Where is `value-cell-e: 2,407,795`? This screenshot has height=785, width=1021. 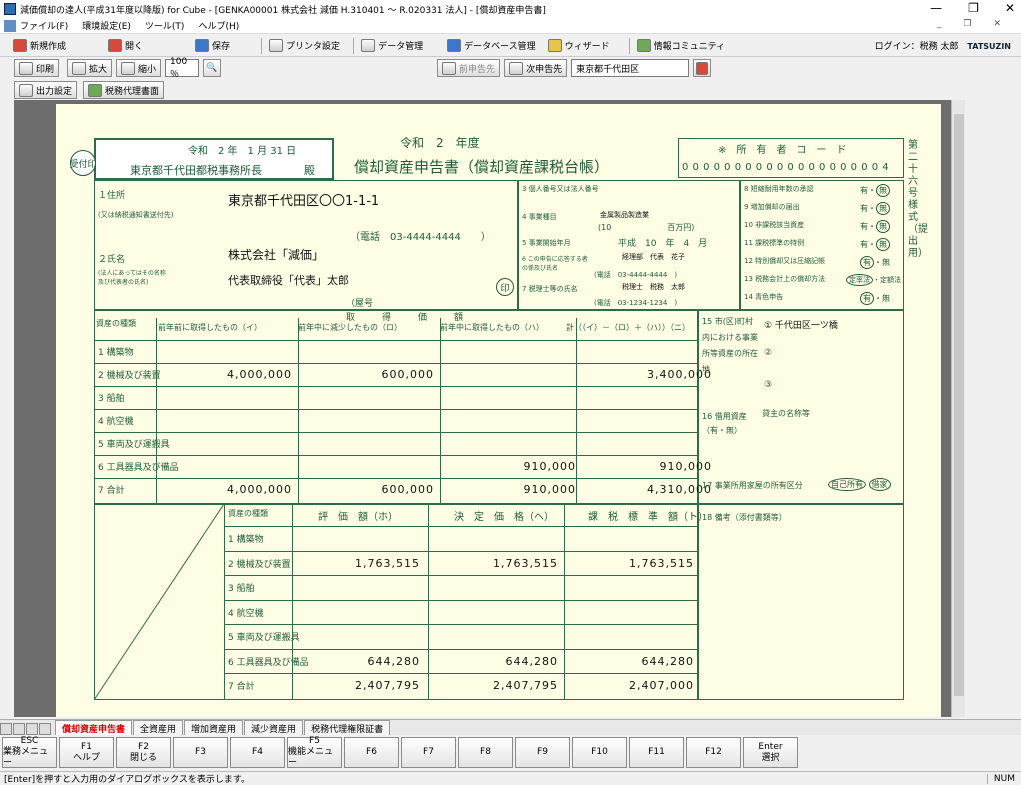 value-cell-e: 2,407,795 is located at coordinates (358, 685).